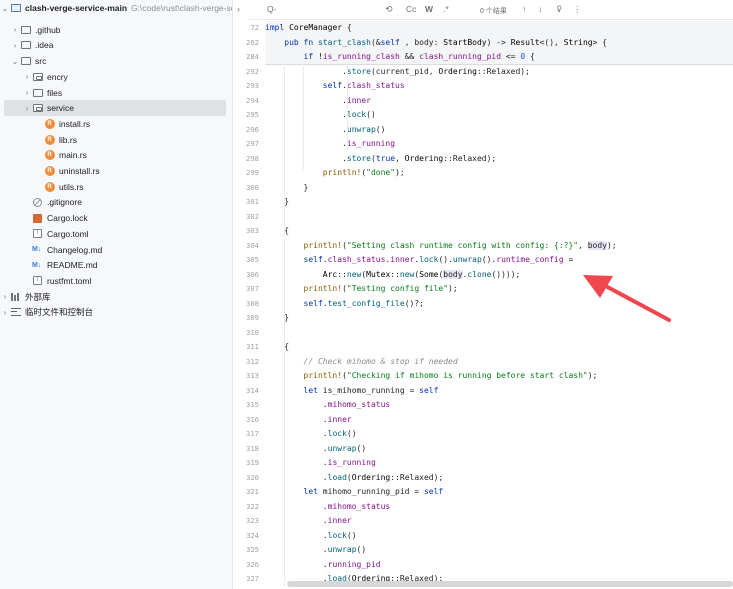 The width and height of the screenshot is (733, 589). What do you see at coordinates (634, 301) in the screenshot?
I see `annotation-arrow-shaft` at bounding box center [634, 301].